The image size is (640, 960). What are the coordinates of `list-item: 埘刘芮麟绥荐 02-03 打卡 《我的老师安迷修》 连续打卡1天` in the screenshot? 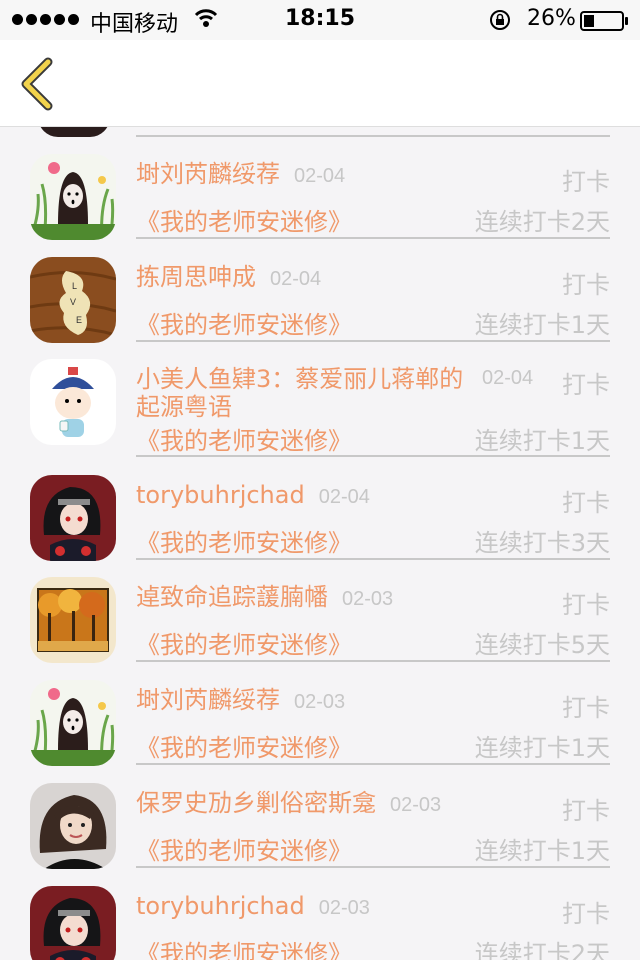 It's located at (320, 723).